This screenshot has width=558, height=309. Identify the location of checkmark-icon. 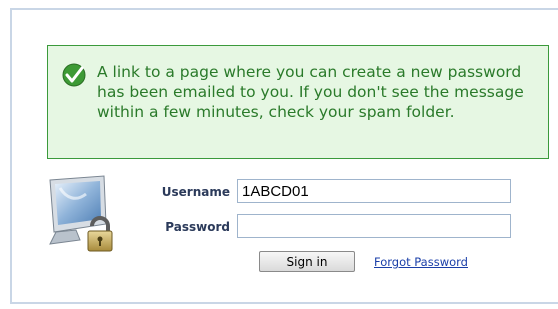
(74, 75).